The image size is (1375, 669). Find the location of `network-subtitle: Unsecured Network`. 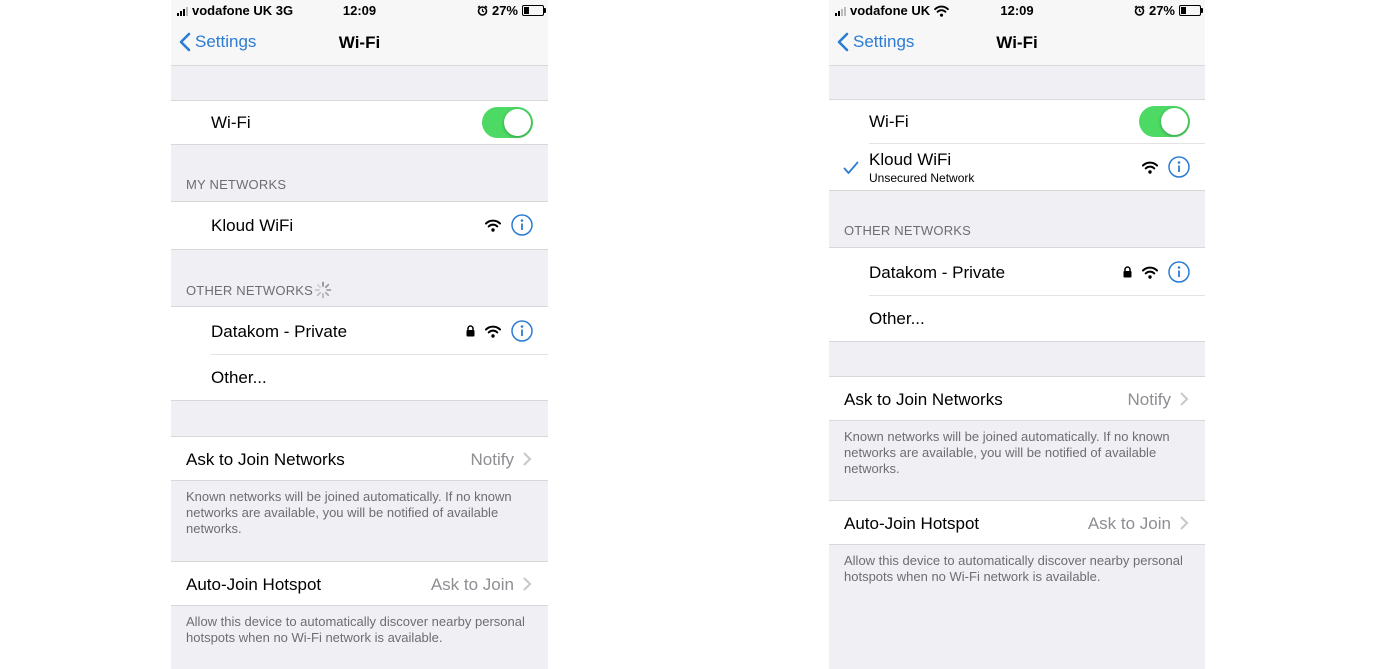

network-subtitle: Unsecured Network is located at coordinates (922, 178).